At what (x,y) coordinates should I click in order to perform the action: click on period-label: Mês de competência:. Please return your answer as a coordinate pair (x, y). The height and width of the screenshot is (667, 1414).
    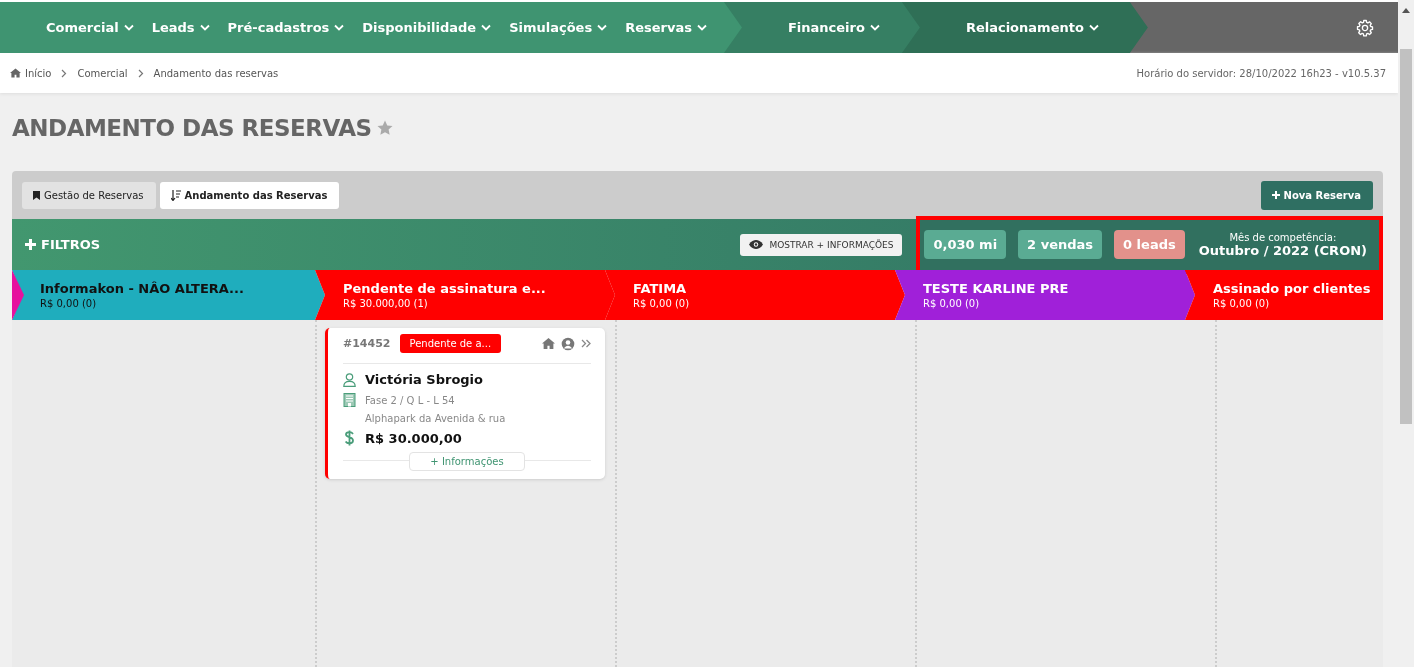
    Looking at the image, I should click on (1283, 237).